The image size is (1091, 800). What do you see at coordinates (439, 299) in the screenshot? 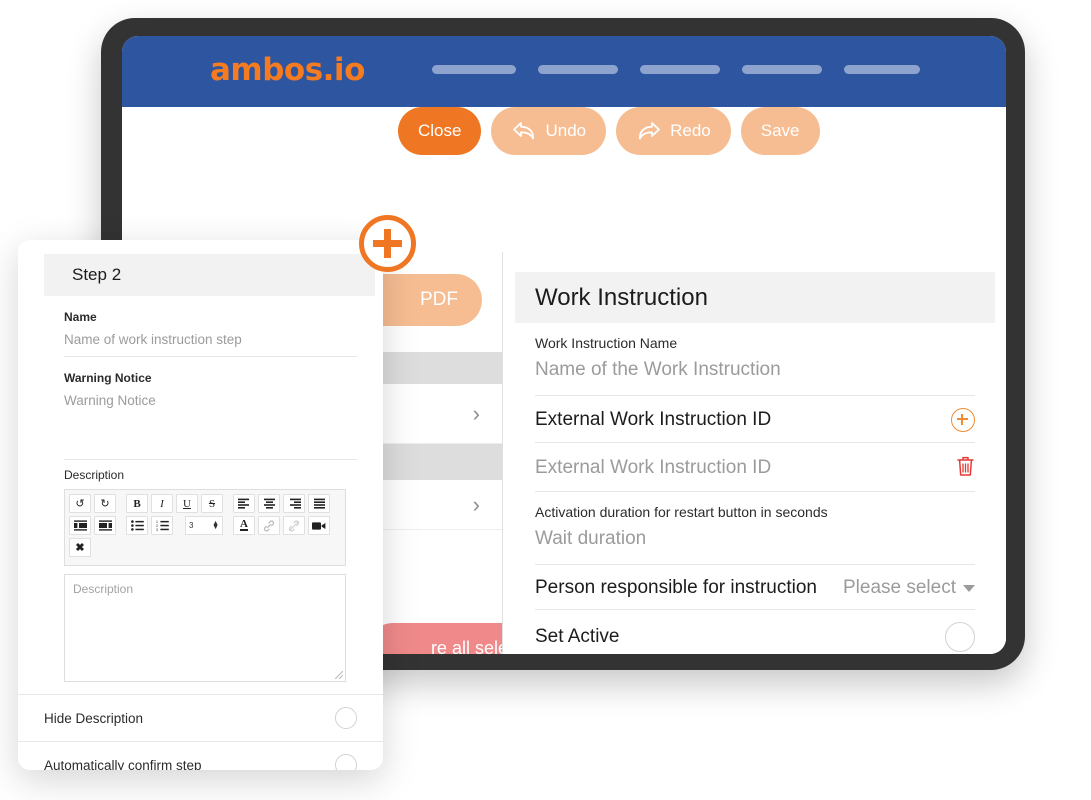
I see `pdf-button-label: PDF` at bounding box center [439, 299].